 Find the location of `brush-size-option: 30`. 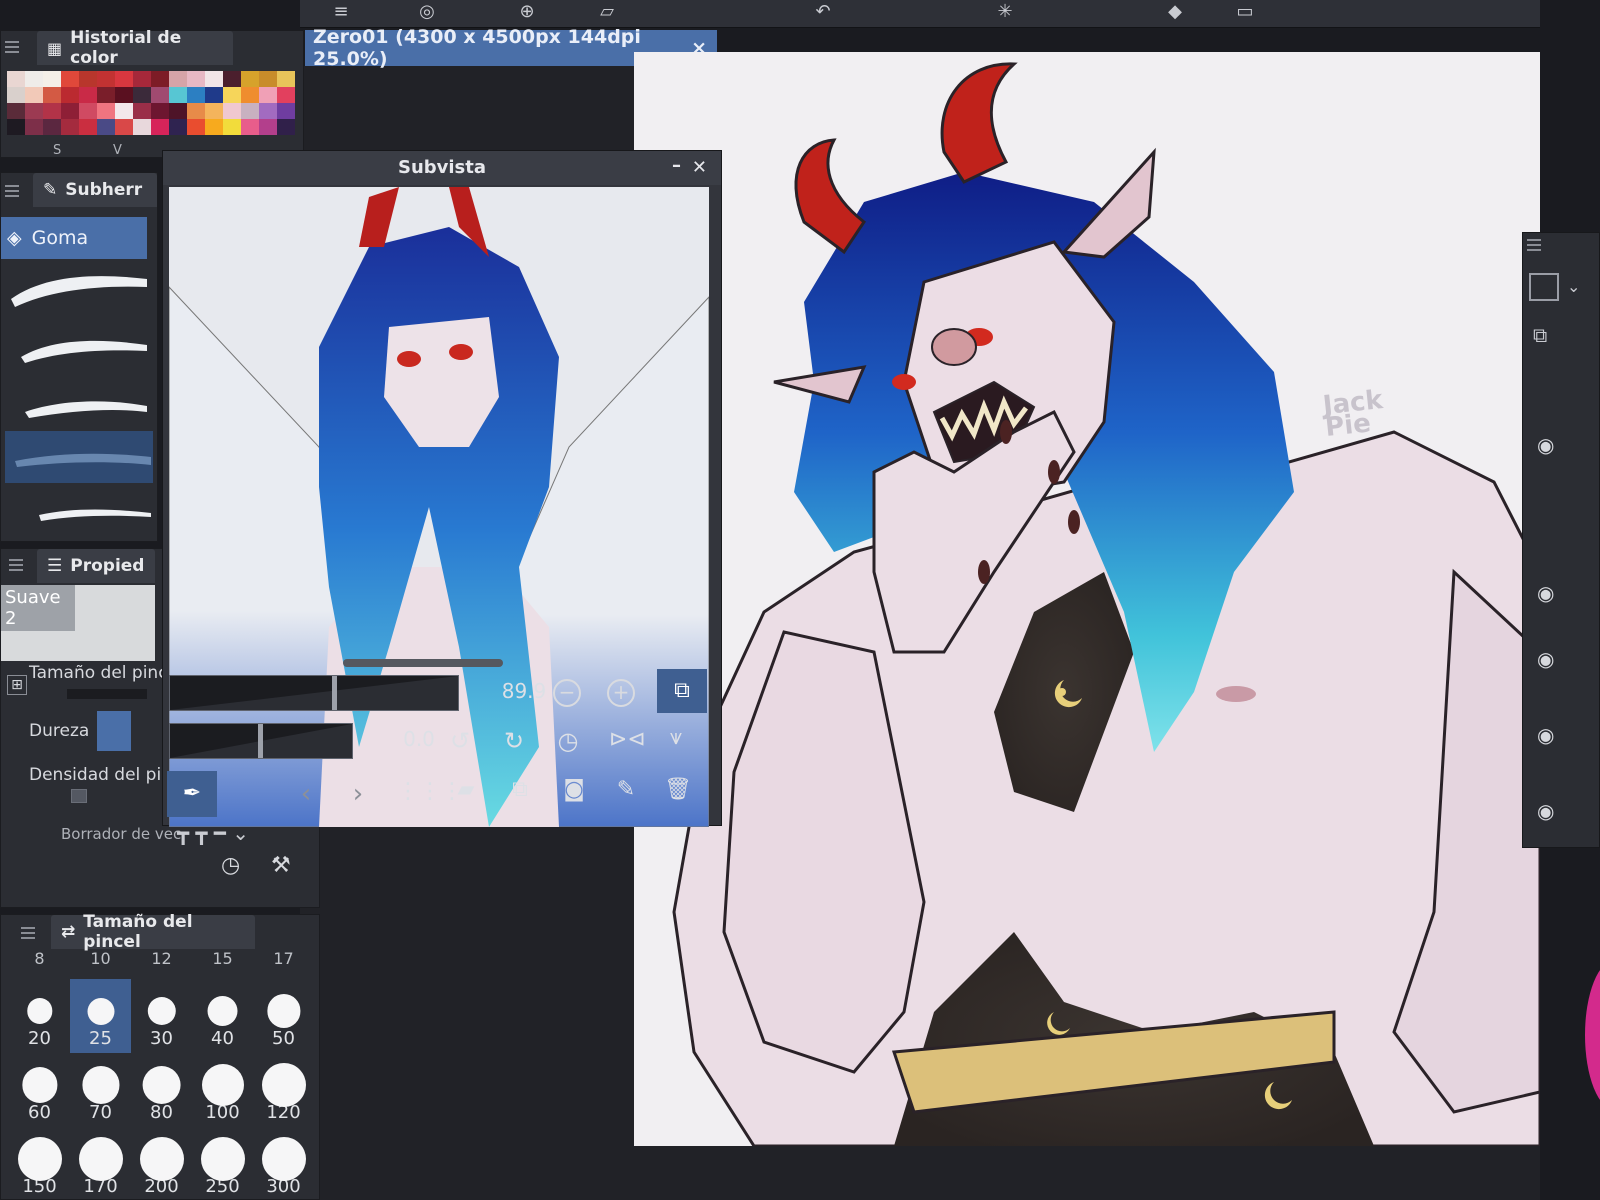

brush-size-option: 30 is located at coordinates (161, 1016).